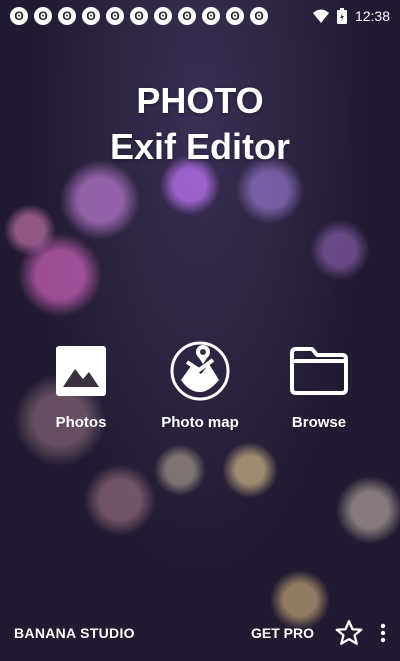 The height and width of the screenshot is (661, 400). I want to click on status-bar: ʘ ʘ ʘ ʘ ʘ ʘ ʘ ʘ ʘ ʘ ʘ 12:38, so click(200, 16).